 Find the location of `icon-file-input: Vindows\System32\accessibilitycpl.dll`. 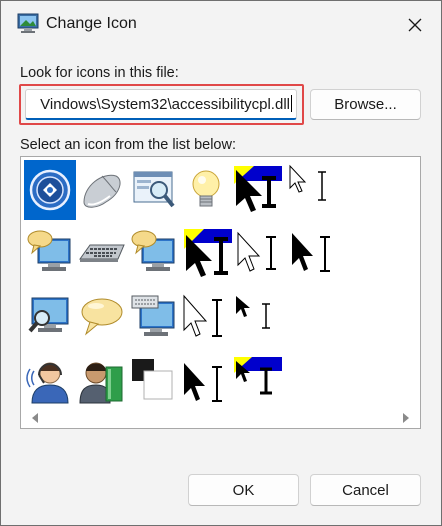

icon-file-input: Vindows\System32\accessibilitycpl.dll is located at coordinates (161, 104).